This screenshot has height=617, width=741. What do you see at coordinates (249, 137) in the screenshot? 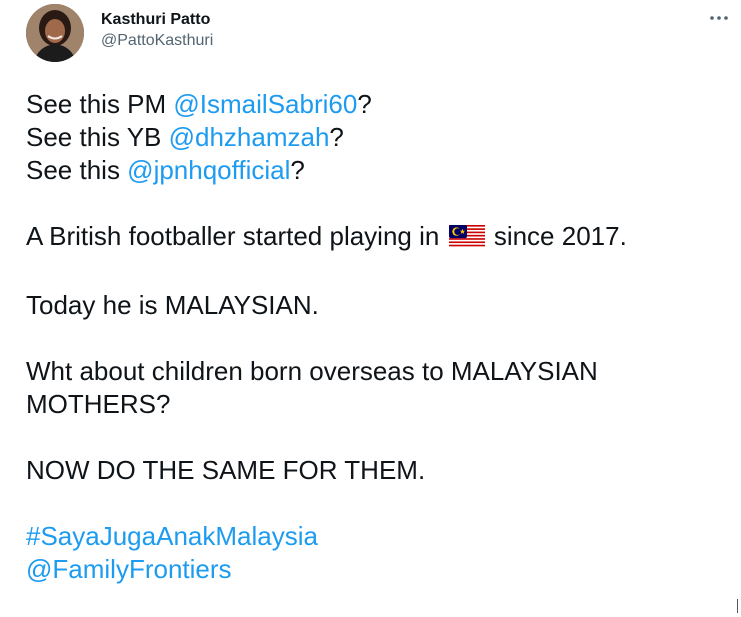
I see `mention-link: @dhzhamzah` at bounding box center [249, 137].